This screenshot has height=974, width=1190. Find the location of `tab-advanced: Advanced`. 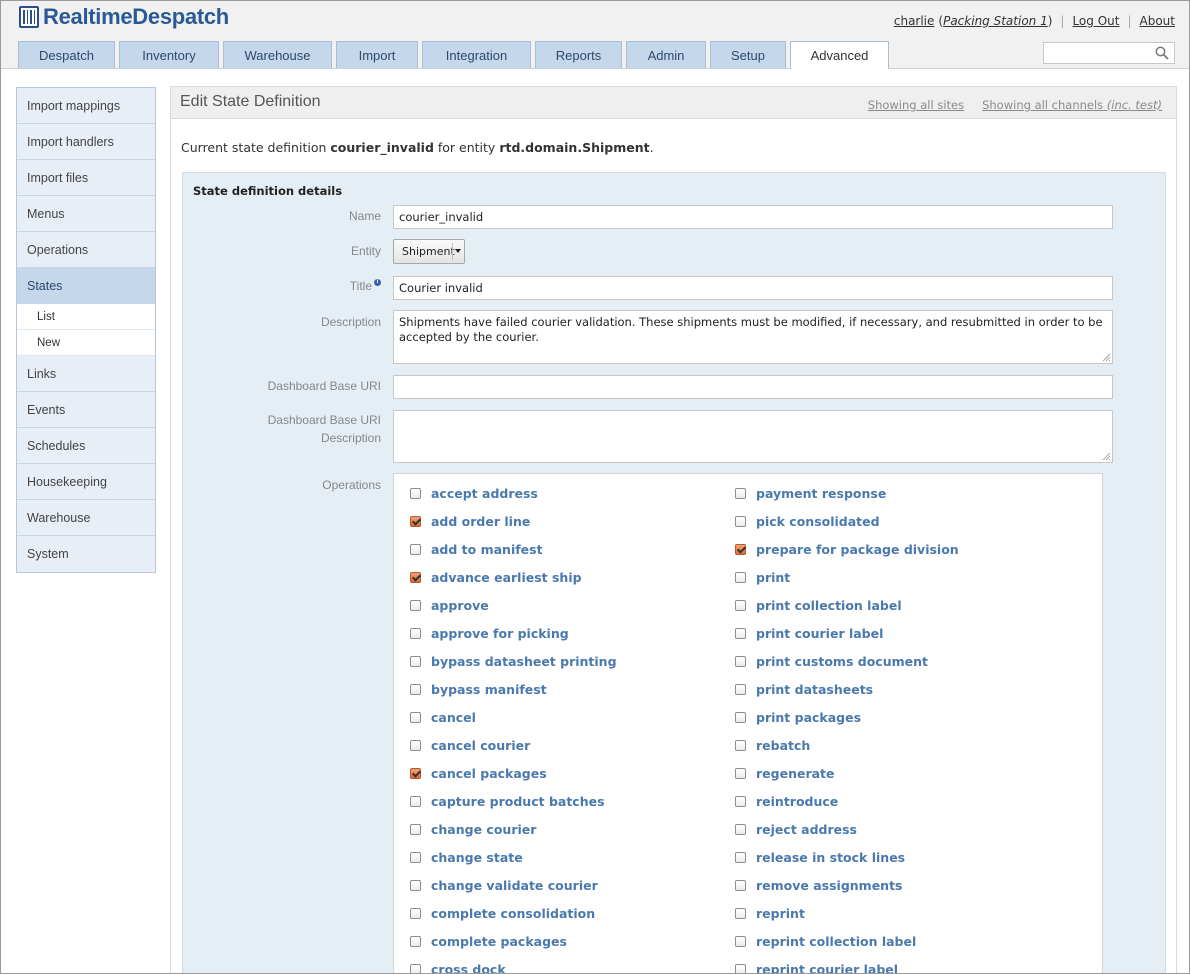

tab-advanced: Advanced is located at coordinates (839, 55).